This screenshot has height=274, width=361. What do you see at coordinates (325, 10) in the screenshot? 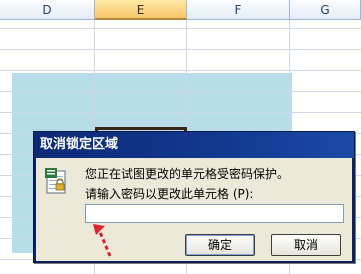
I see `column-header-g: G` at bounding box center [325, 10].